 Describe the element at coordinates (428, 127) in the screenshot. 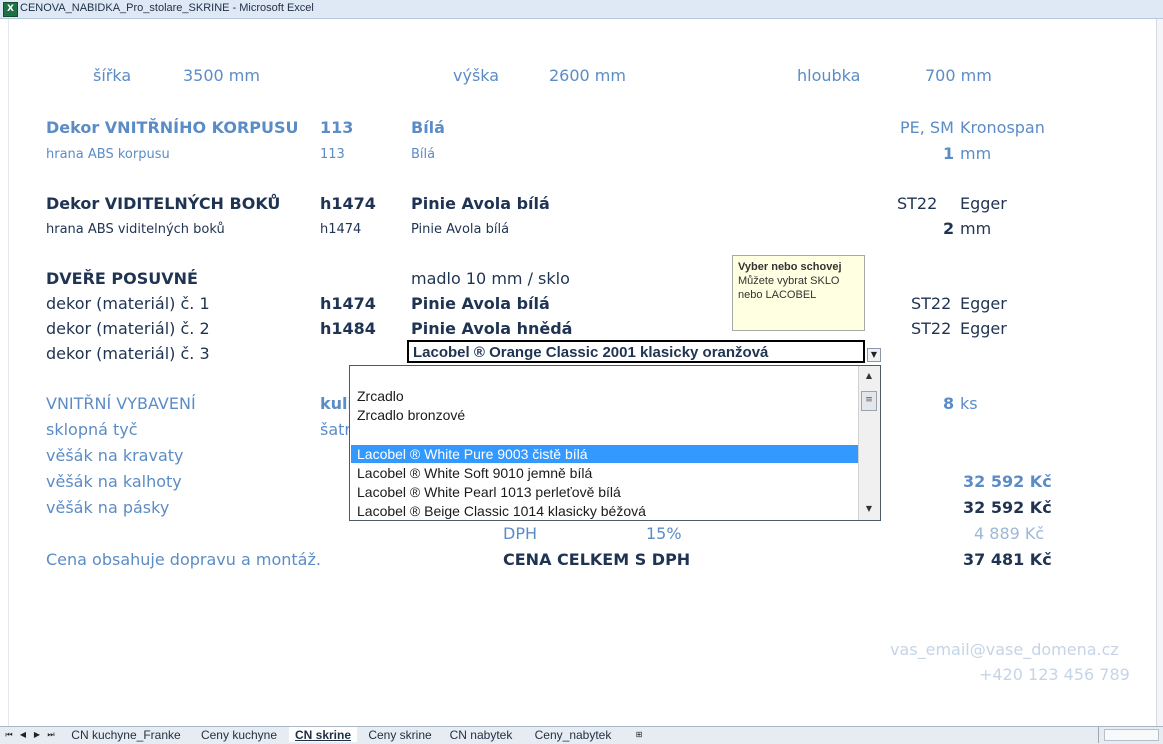

I see `korpus-name: Bílá` at that location.